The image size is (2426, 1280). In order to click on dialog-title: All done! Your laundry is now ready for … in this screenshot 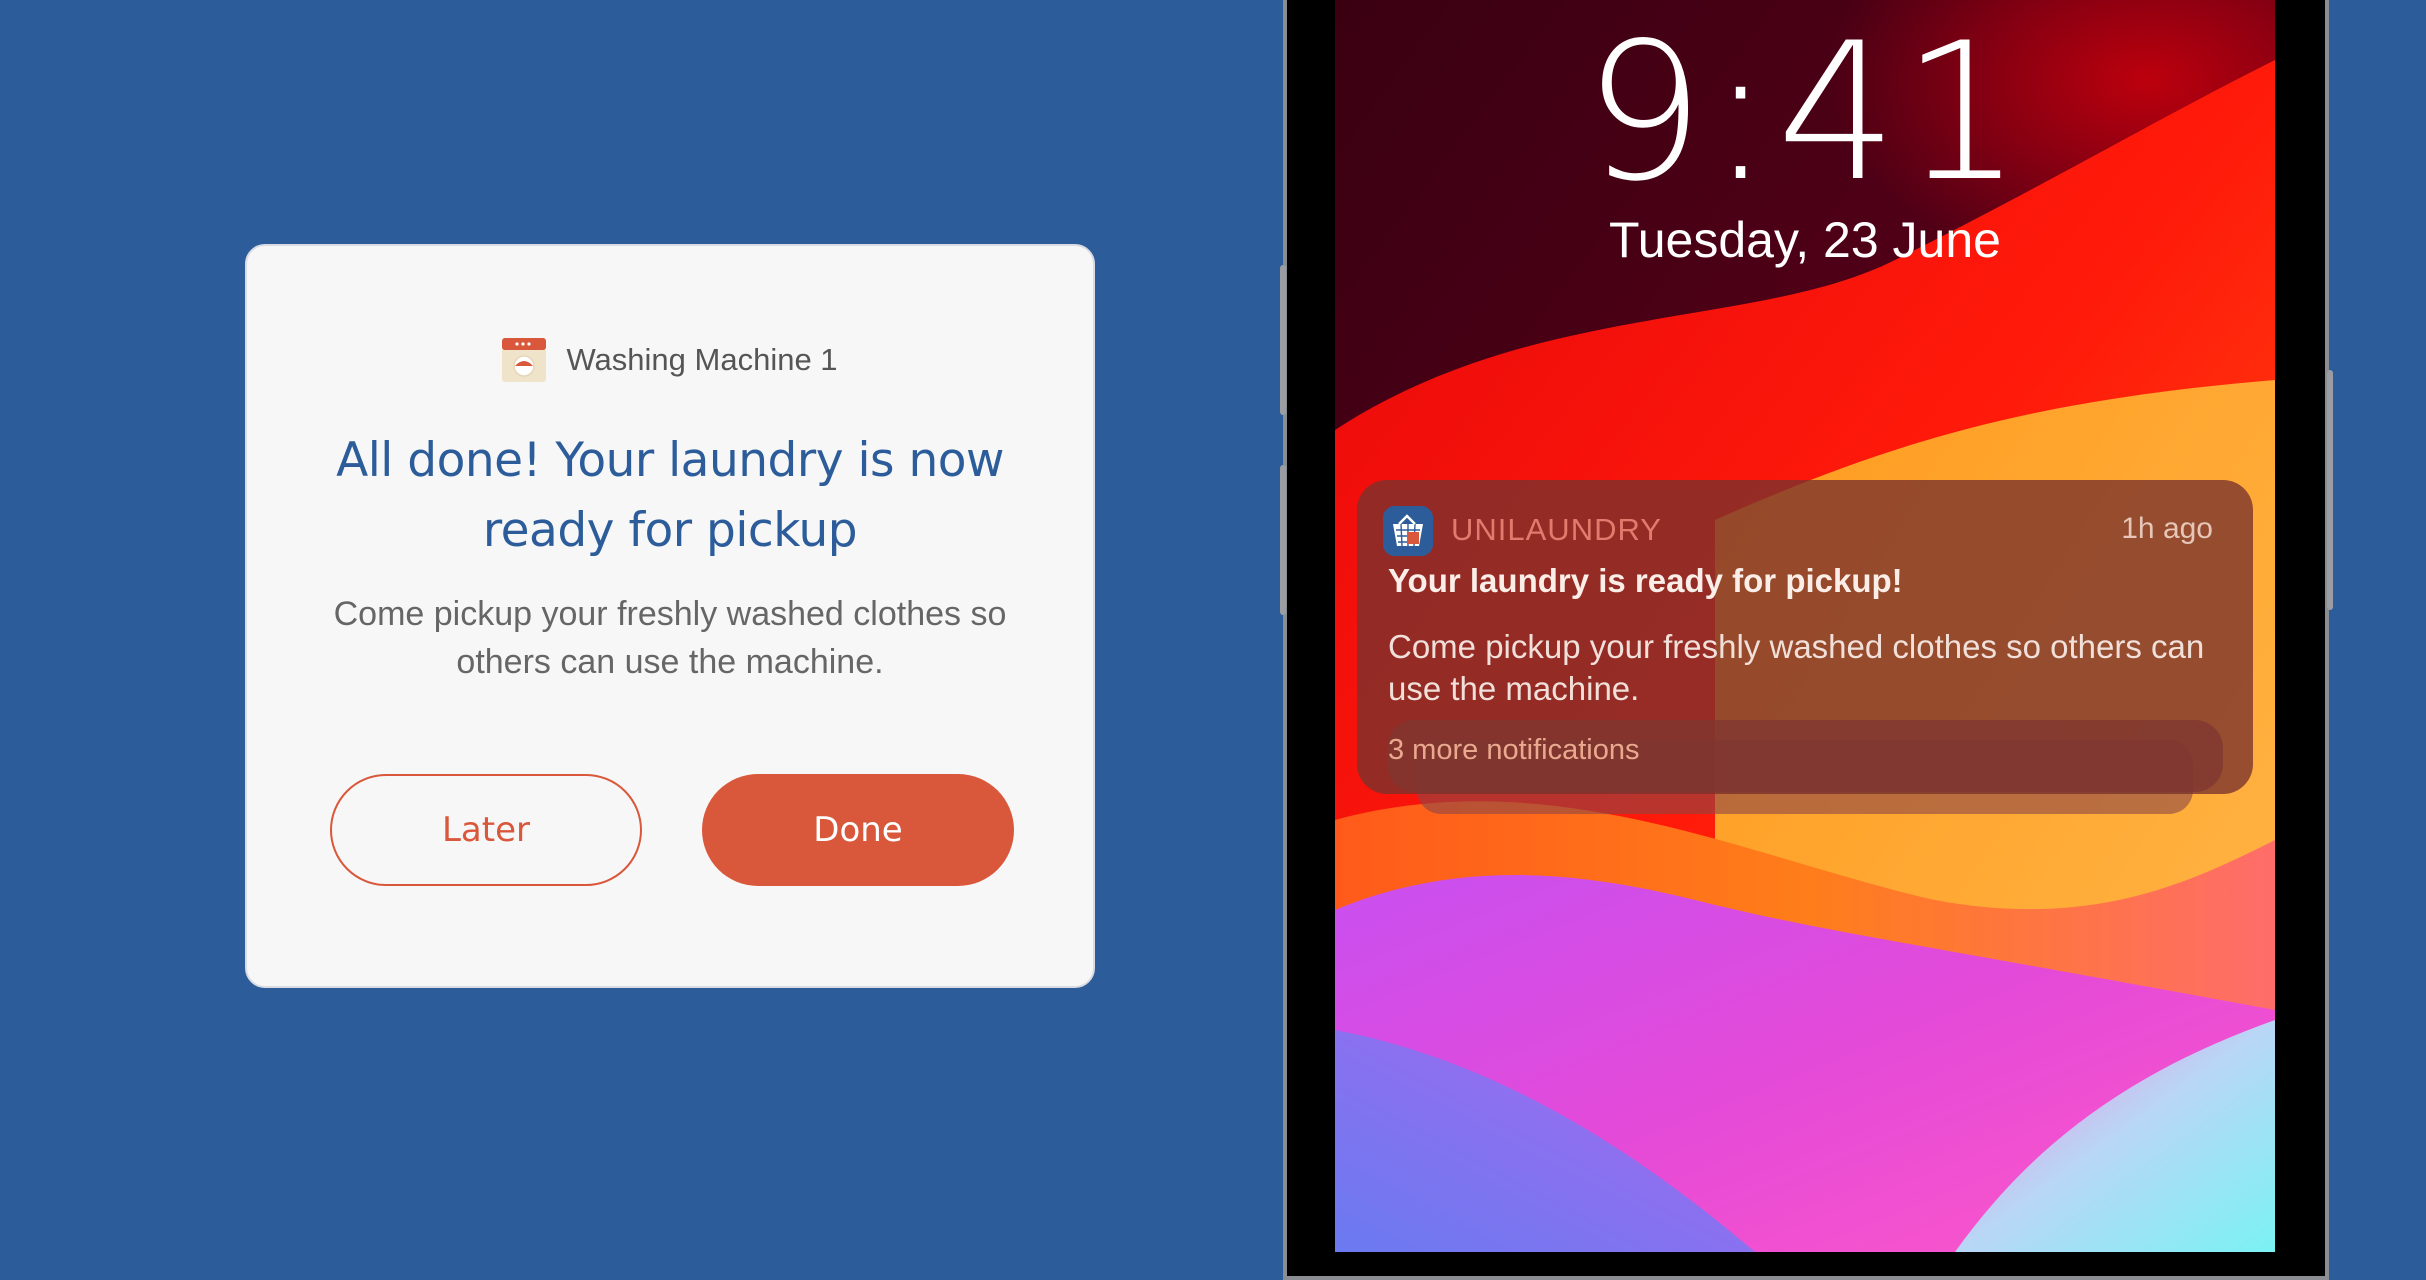, I will do `click(670, 495)`.